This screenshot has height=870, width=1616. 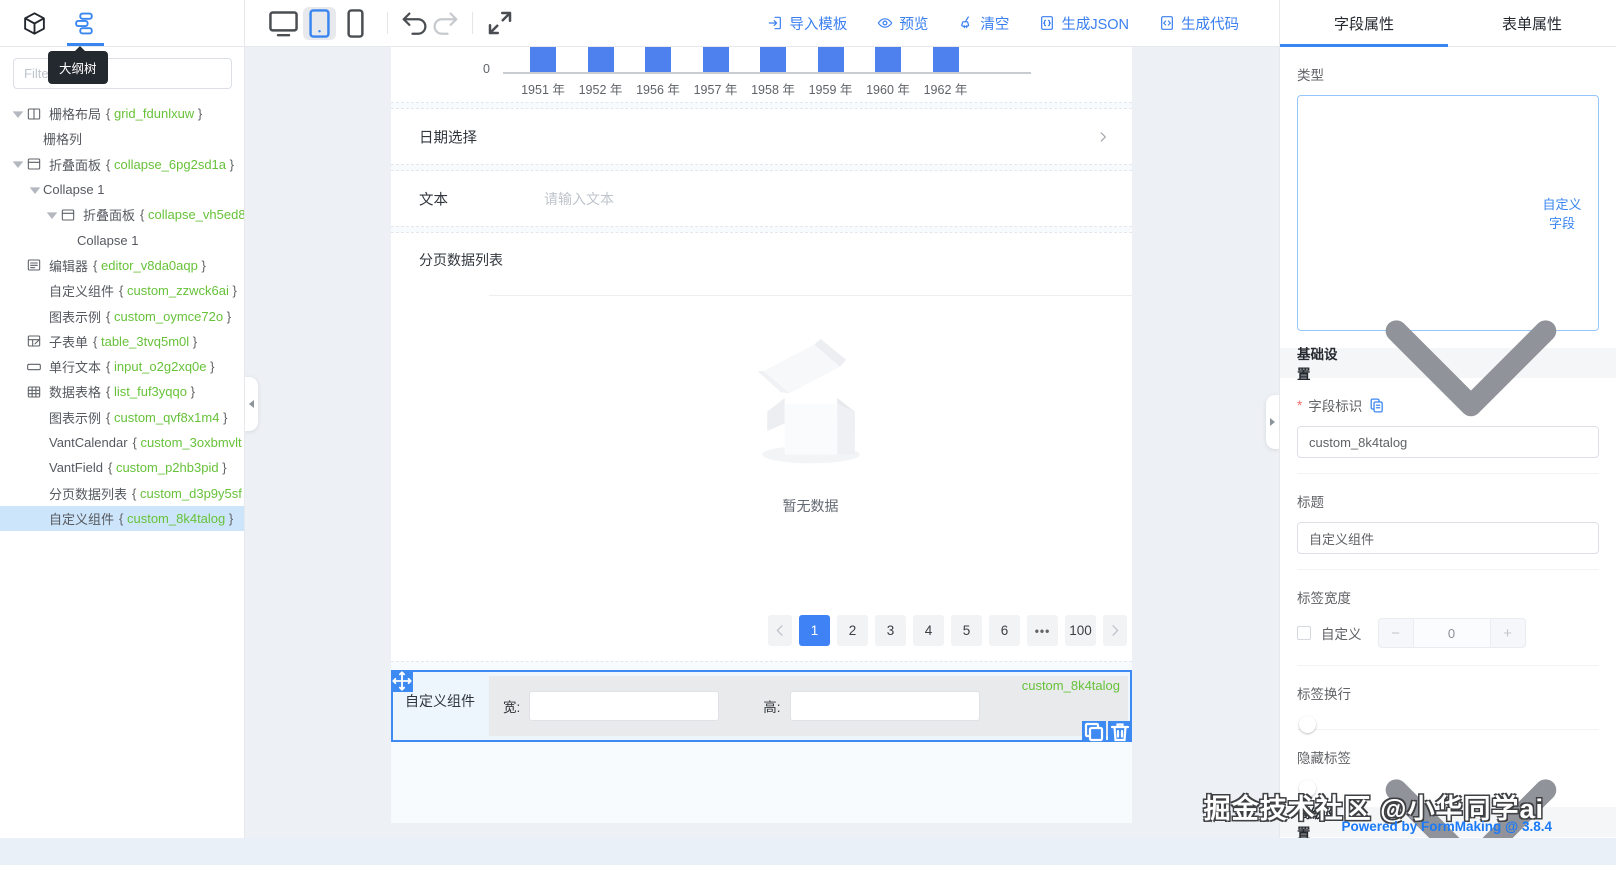 I want to click on page-button-1: 1, so click(x=814, y=630).